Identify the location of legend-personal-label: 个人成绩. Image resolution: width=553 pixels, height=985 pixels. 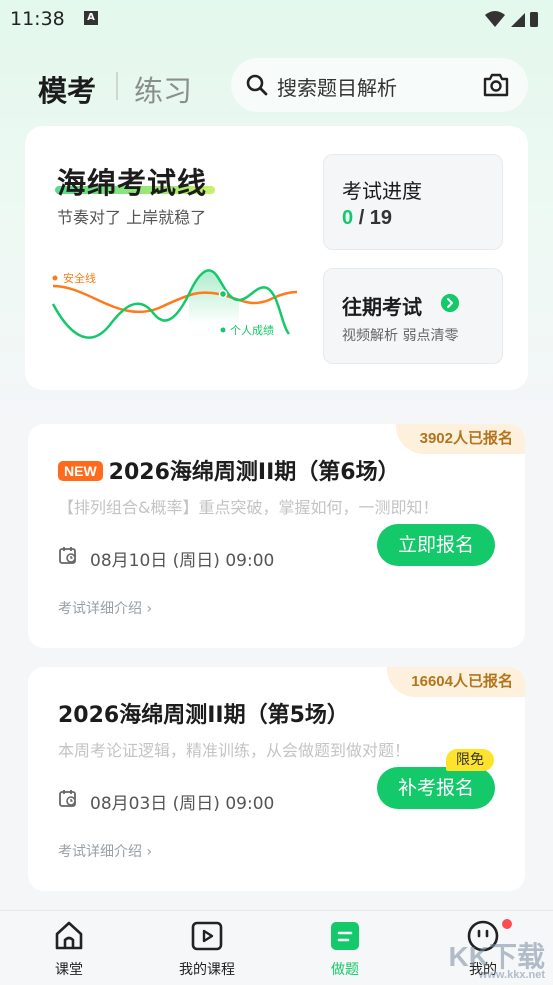
(252, 330).